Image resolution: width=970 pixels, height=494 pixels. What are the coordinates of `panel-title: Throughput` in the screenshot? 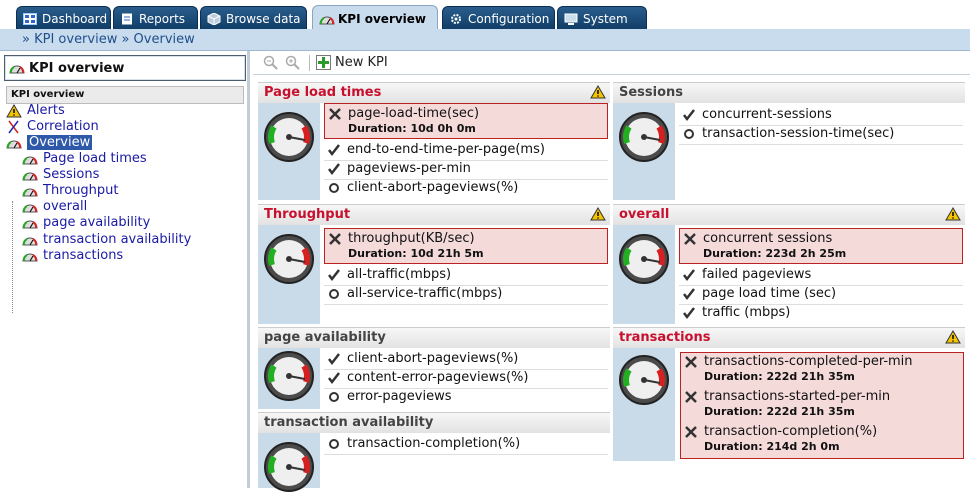 It's located at (434, 214).